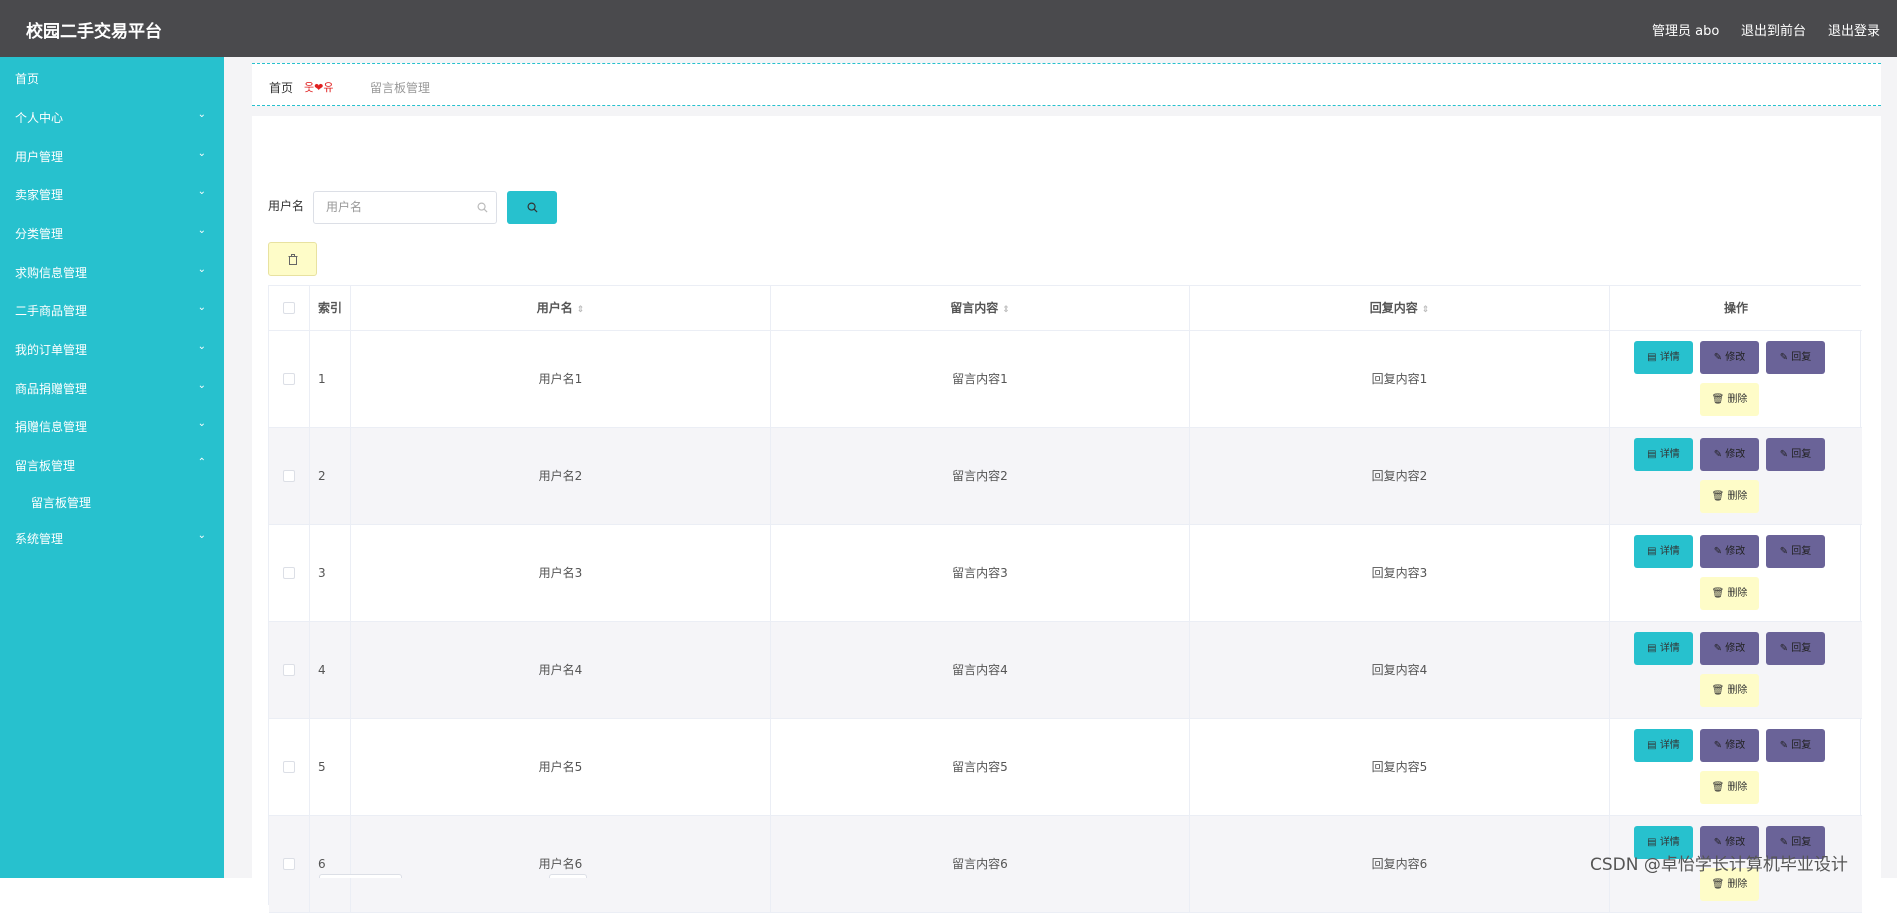  Describe the element at coordinates (330, 864) in the screenshot. I see `cell-index: 6` at that location.